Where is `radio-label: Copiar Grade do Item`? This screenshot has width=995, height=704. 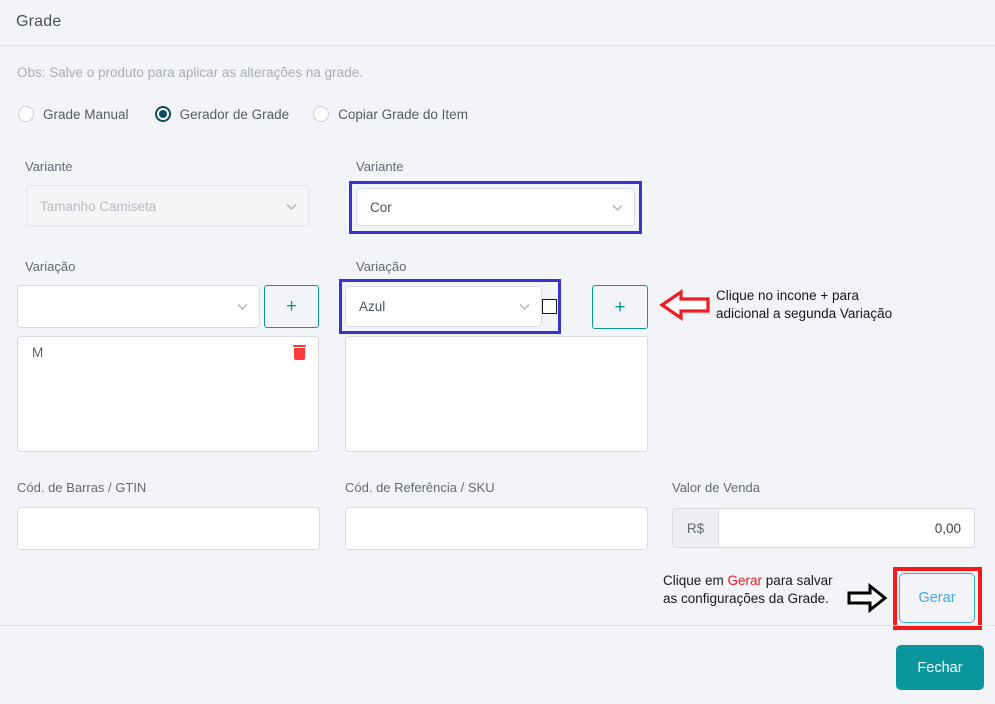
radio-label: Copiar Grade do Item is located at coordinates (403, 114).